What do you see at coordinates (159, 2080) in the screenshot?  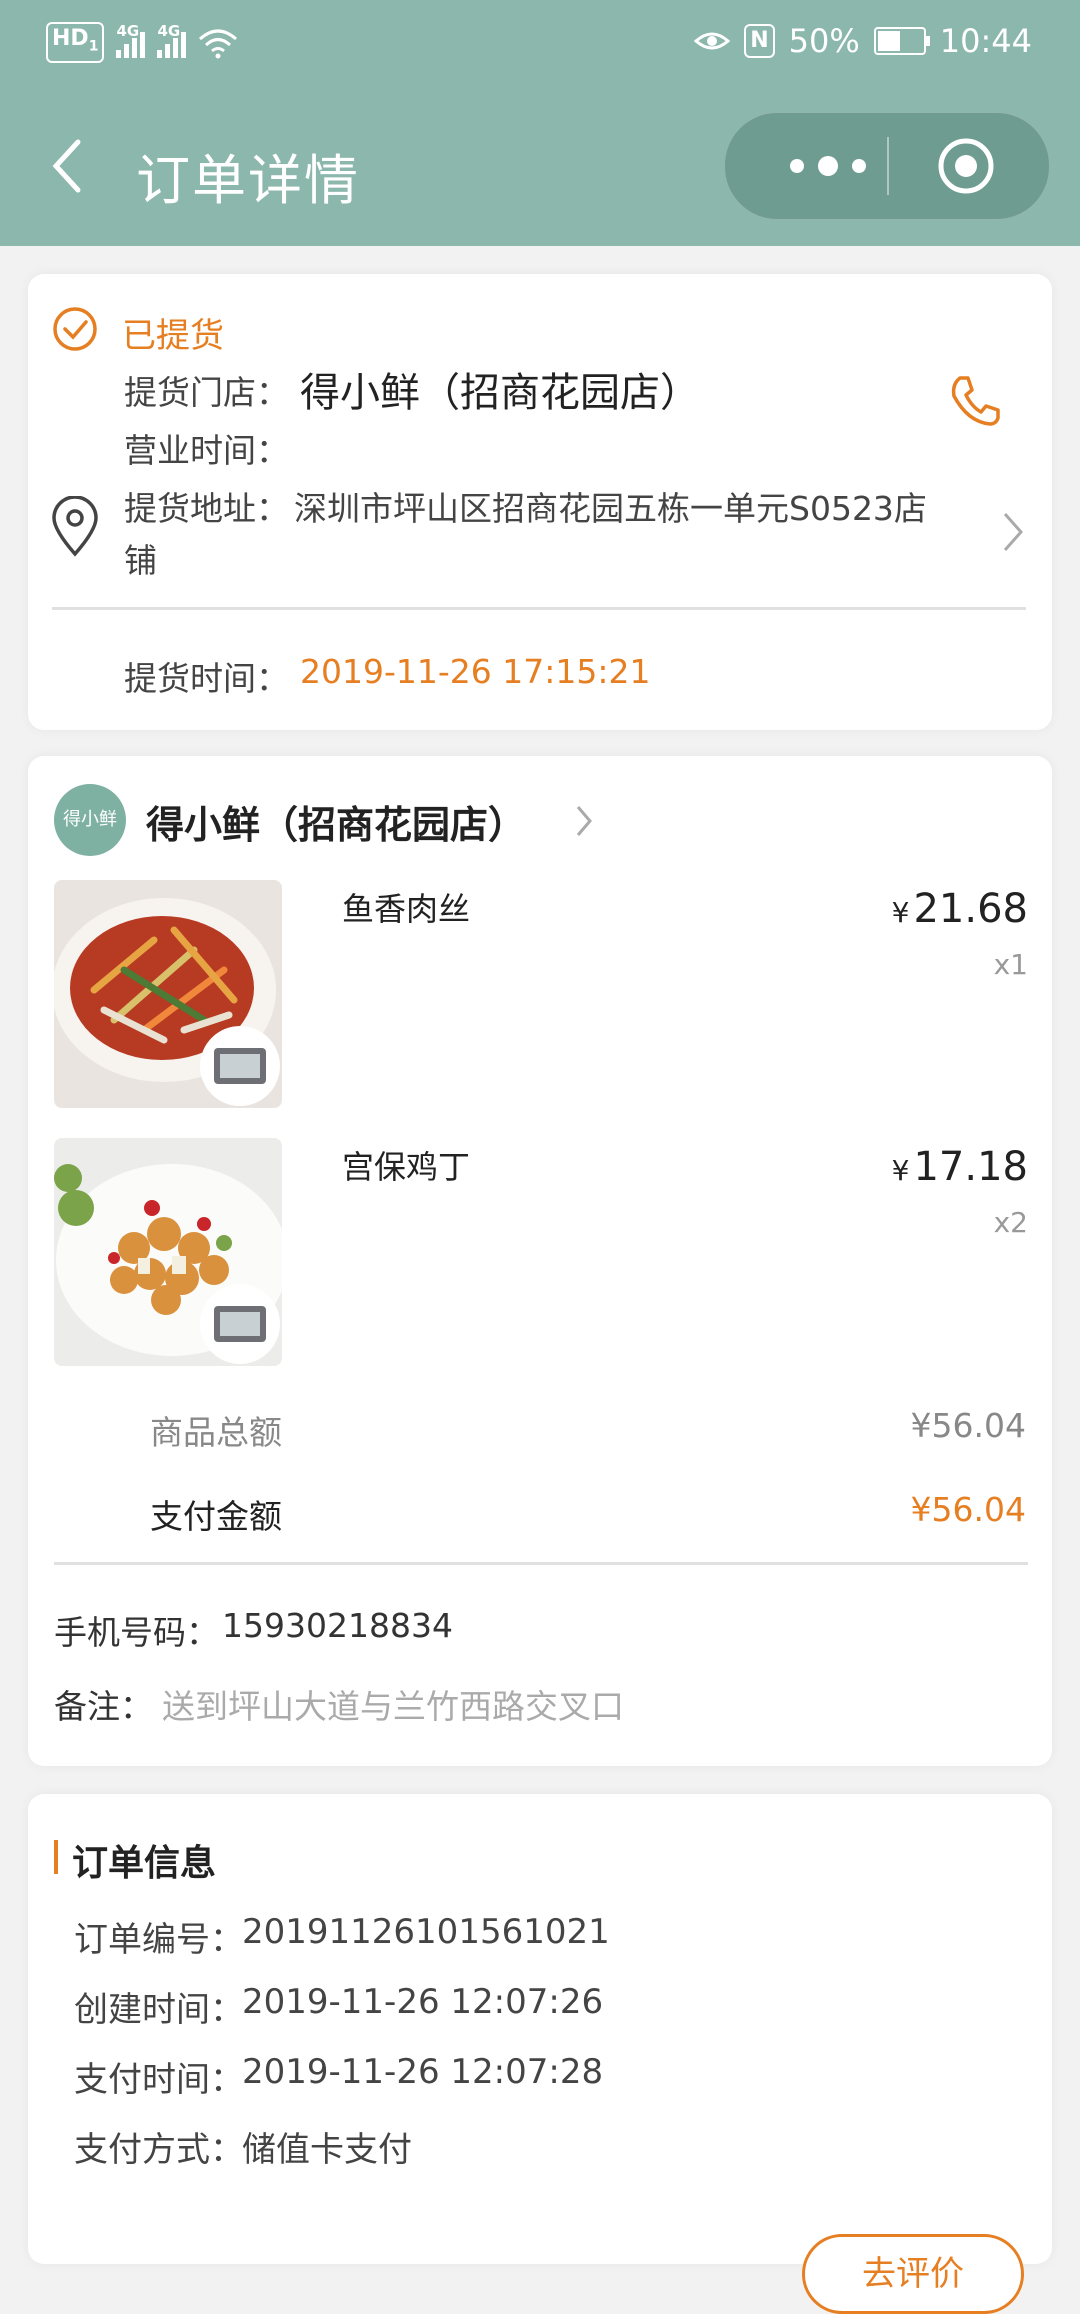 I see `paid-time-label: 支付时间：` at bounding box center [159, 2080].